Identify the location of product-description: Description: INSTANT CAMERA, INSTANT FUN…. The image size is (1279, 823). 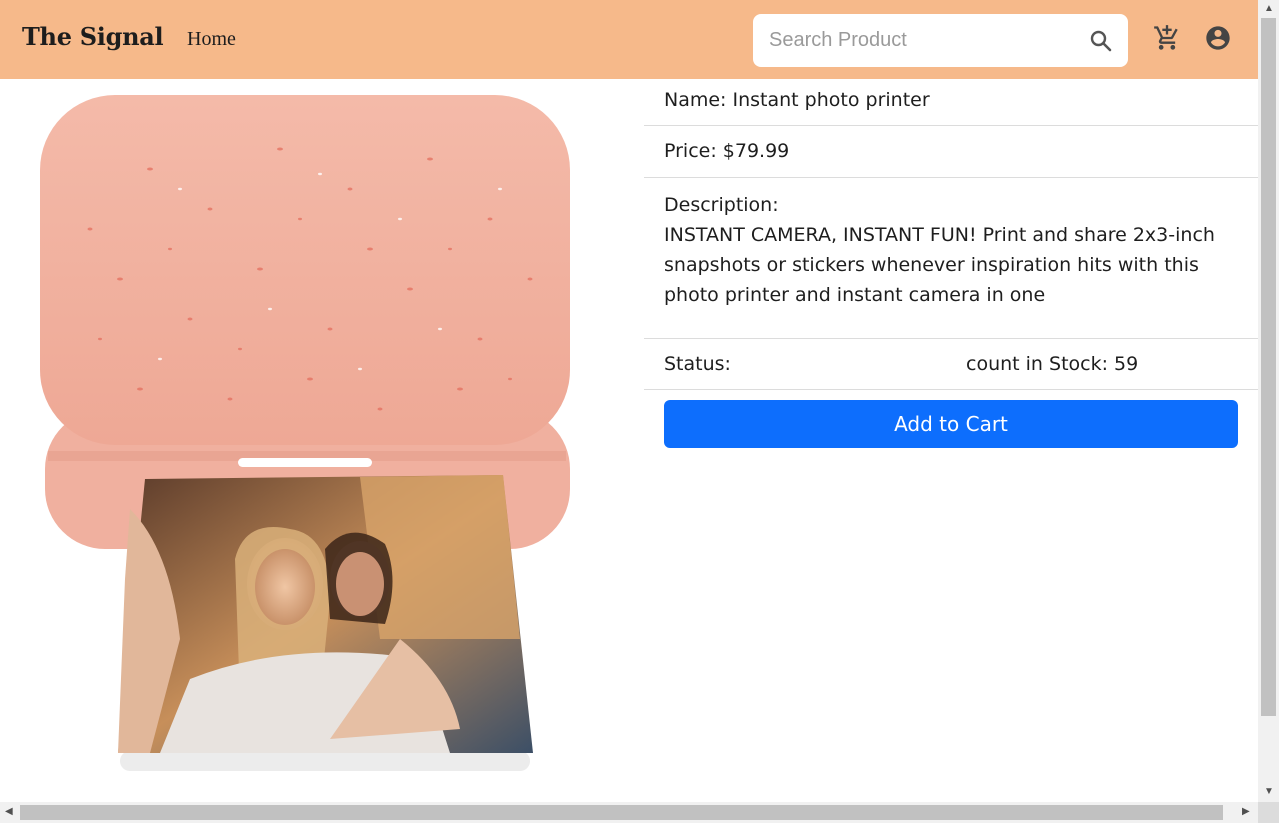
(951, 258).